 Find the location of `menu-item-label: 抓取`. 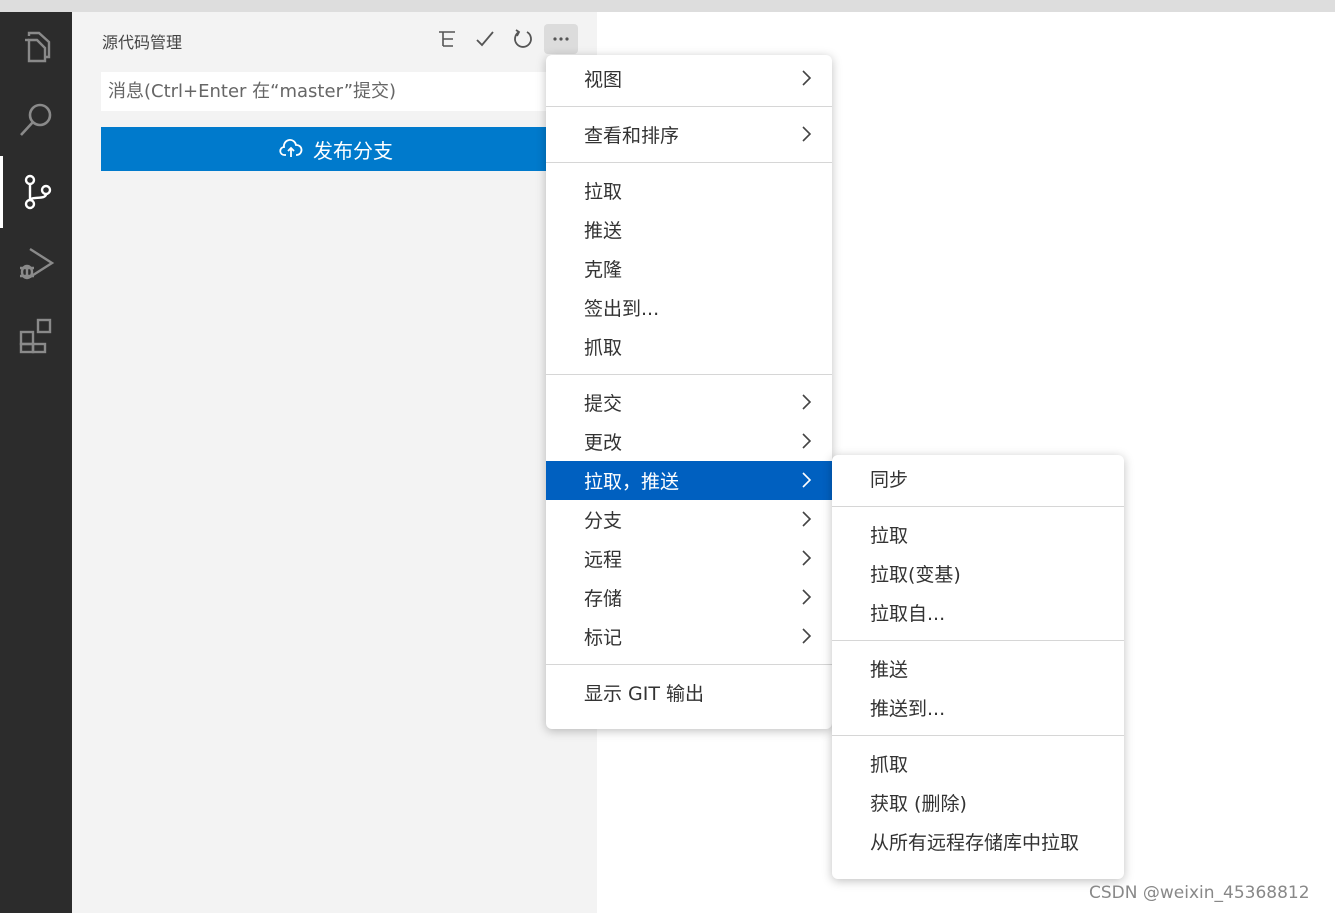

menu-item-label: 抓取 is located at coordinates (603, 348).